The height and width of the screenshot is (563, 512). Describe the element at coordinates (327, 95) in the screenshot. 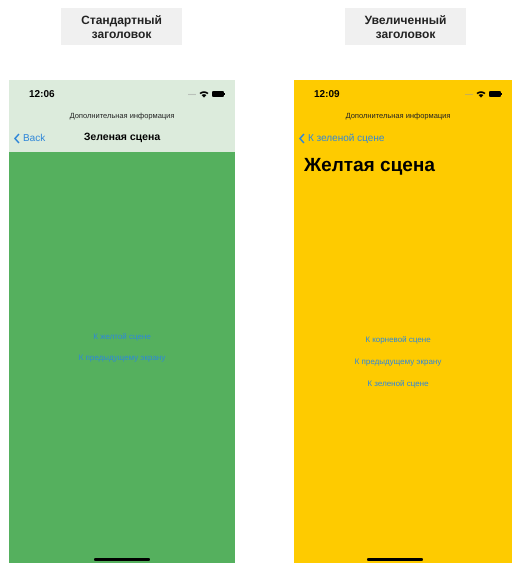

I see `status-time: 12:09` at that location.